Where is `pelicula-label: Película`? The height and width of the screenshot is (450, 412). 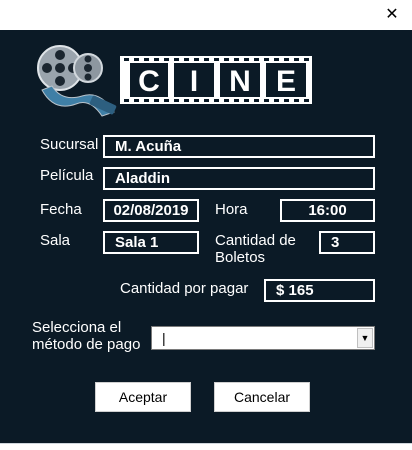
pelicula-label: Película is located at coordinates (67, 175).